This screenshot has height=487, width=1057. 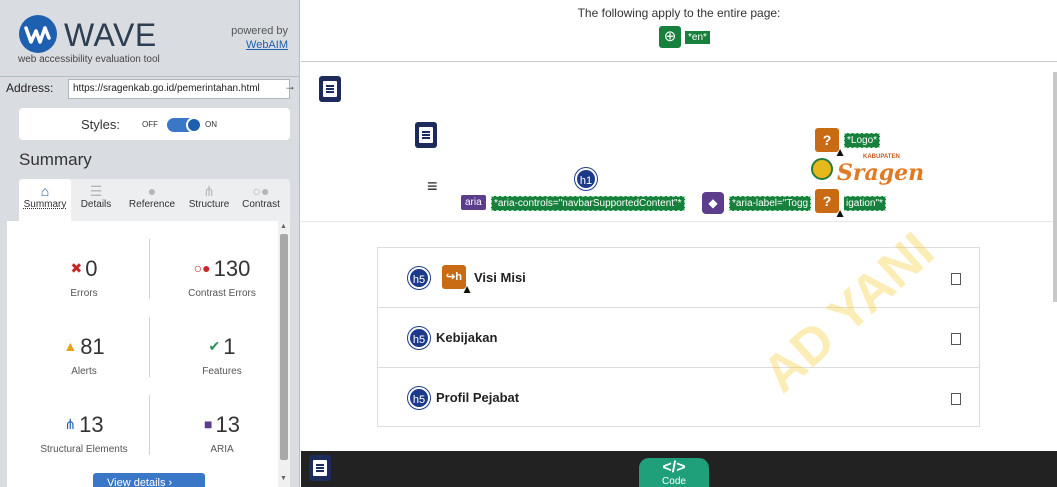 I want to click on errors-label: Errors, so click(x=84, y=293).